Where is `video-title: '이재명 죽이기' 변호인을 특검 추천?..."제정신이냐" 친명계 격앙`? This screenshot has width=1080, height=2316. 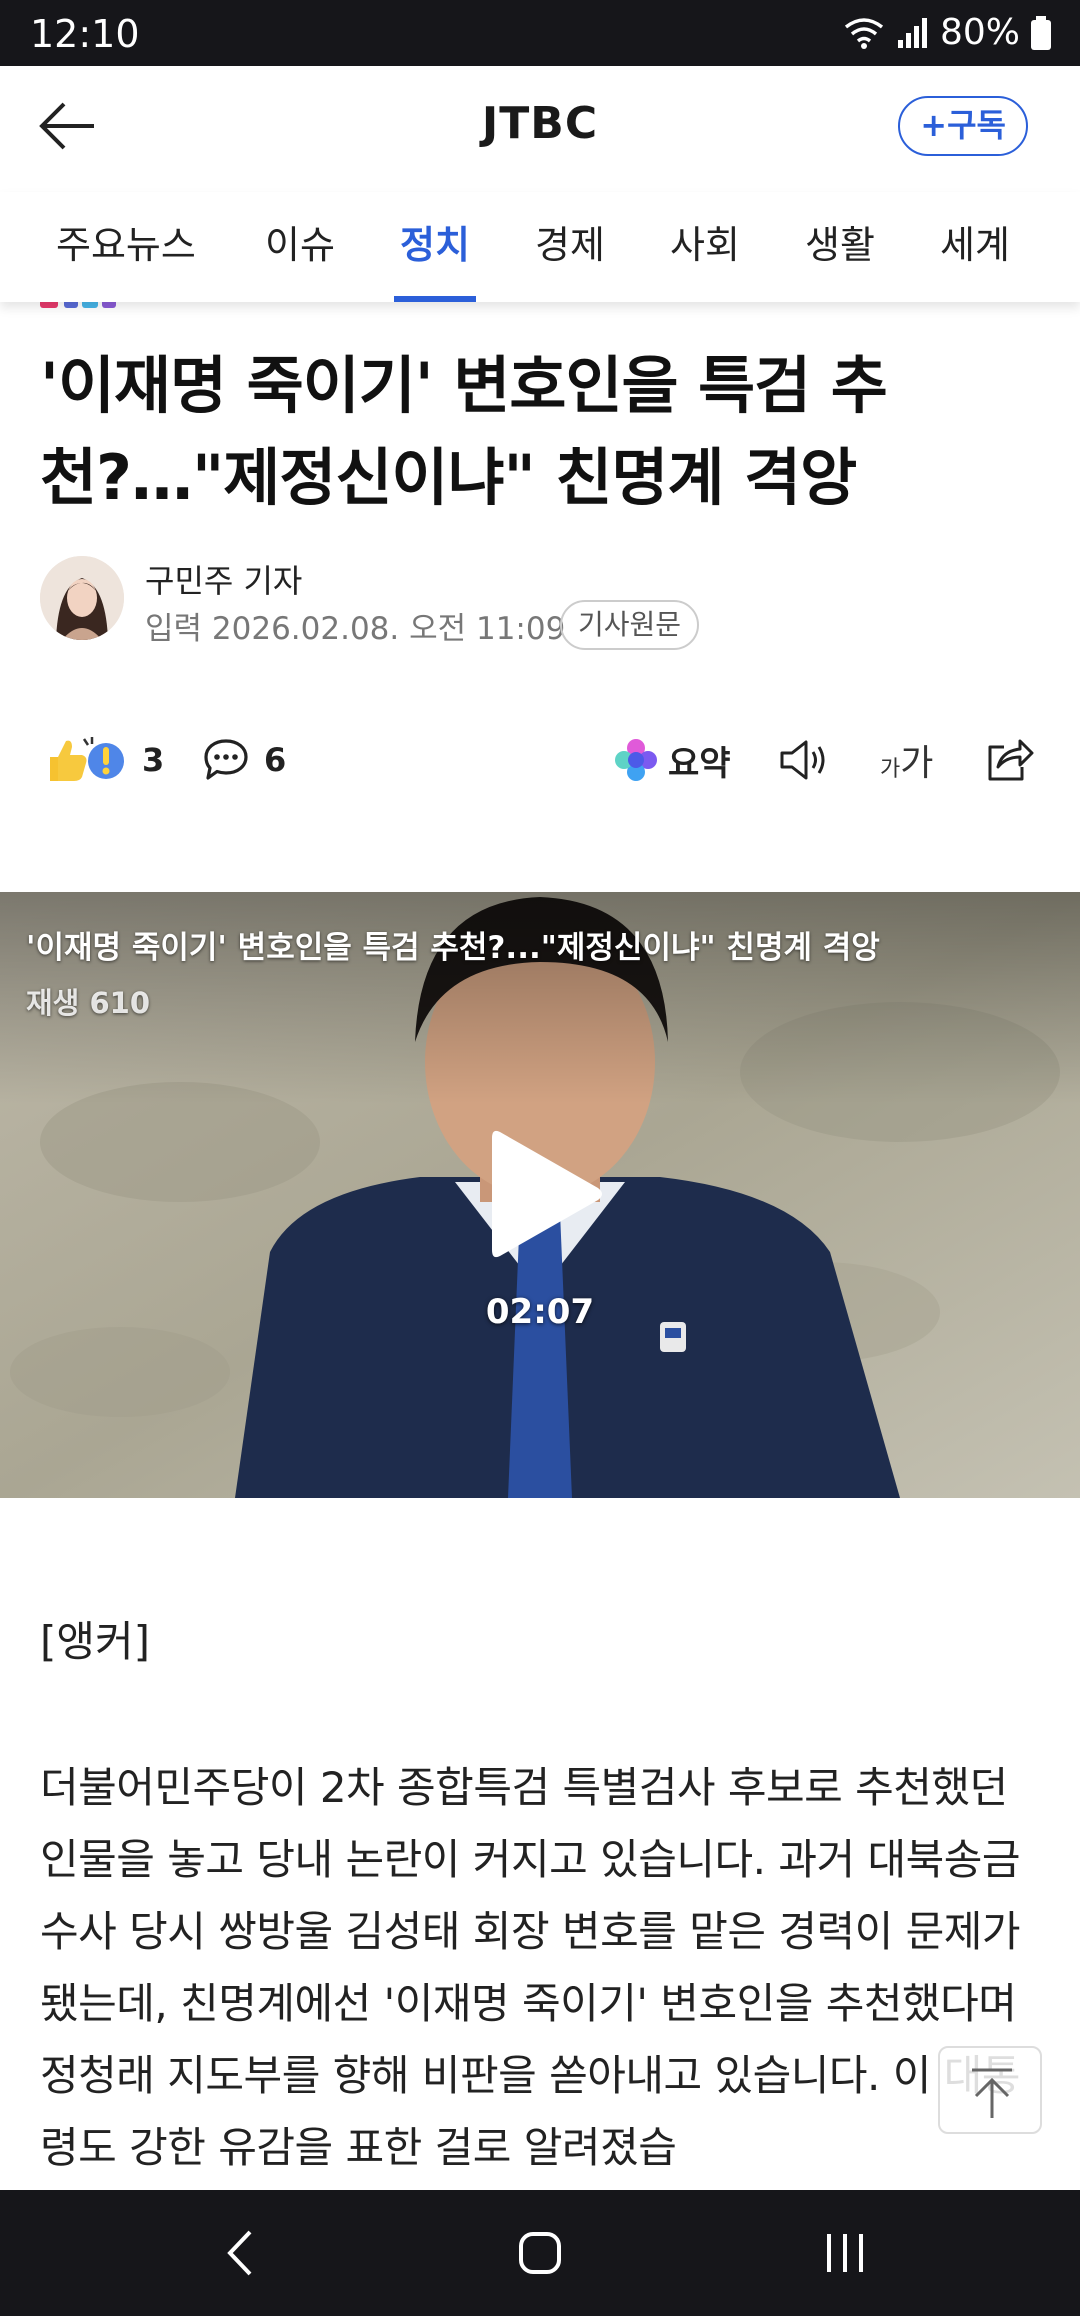 video-title: '이재명 죽이기' 변호인을 특검 추천?..."제정신이냐" 친명계 격앙 is located at coordinates (453, 948).